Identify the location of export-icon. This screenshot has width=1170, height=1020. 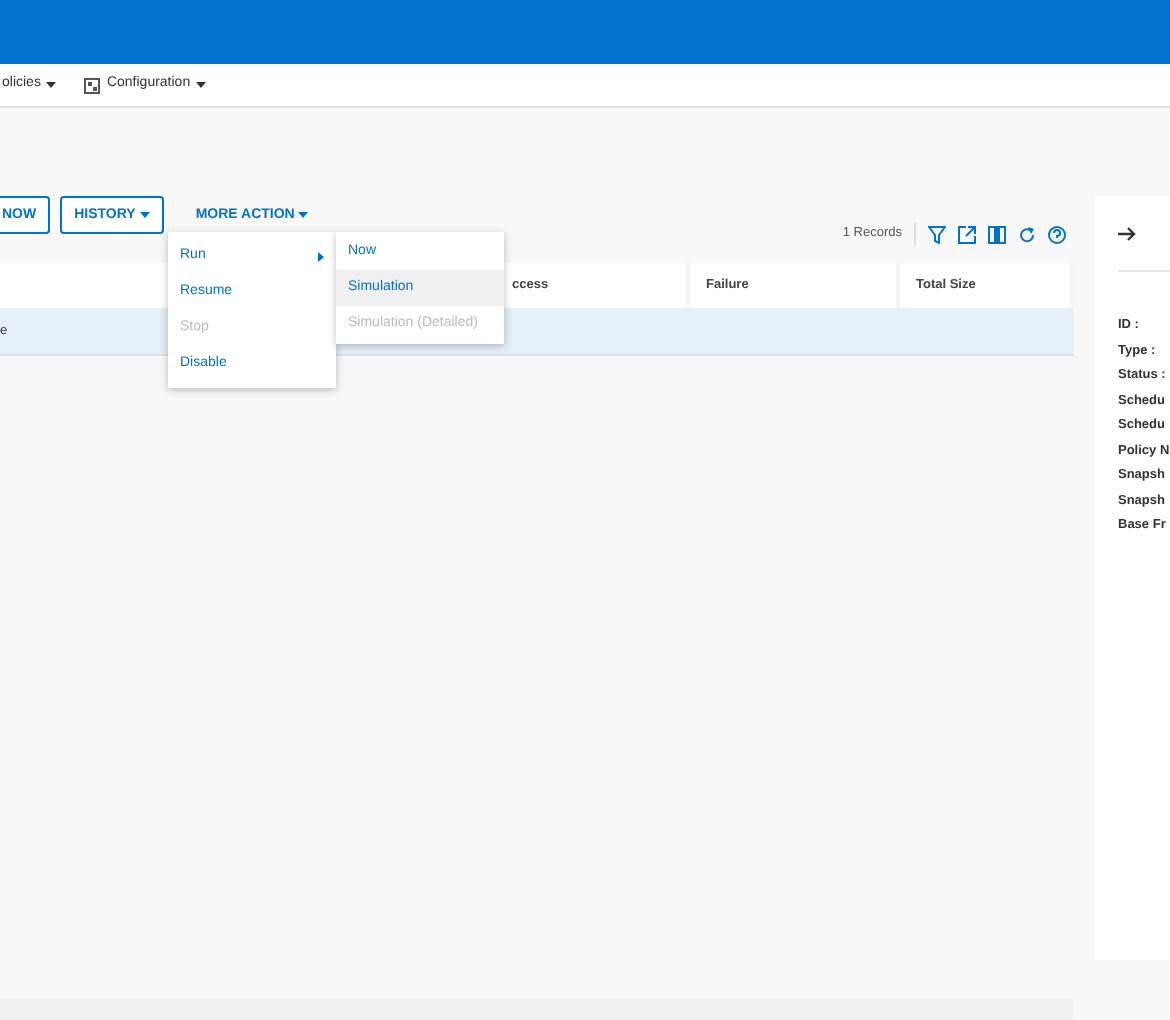
(967, 234).